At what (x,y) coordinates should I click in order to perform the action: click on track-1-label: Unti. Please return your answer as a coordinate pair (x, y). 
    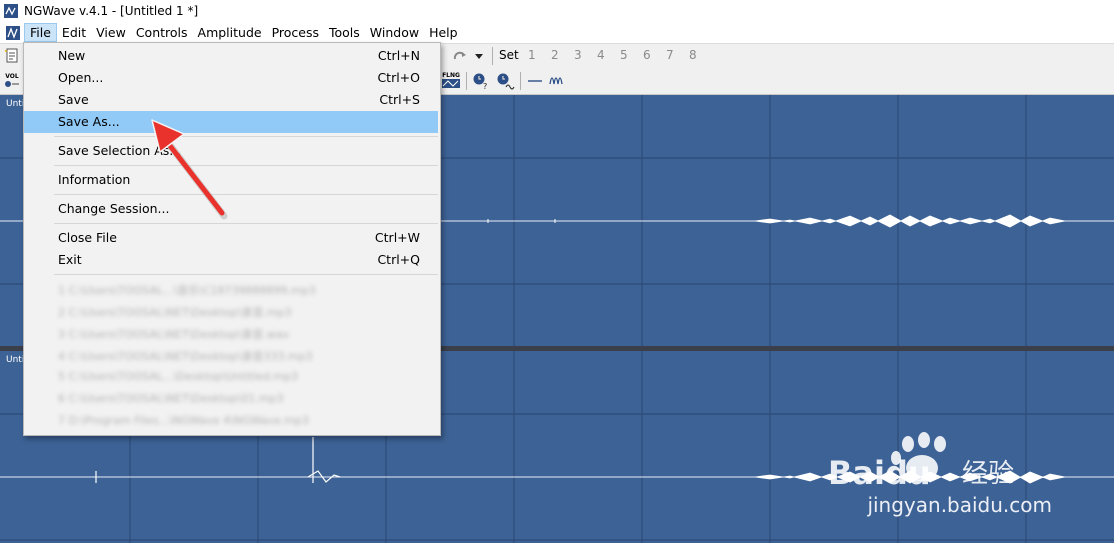
    Looking at the image, I should click on (15, 104).